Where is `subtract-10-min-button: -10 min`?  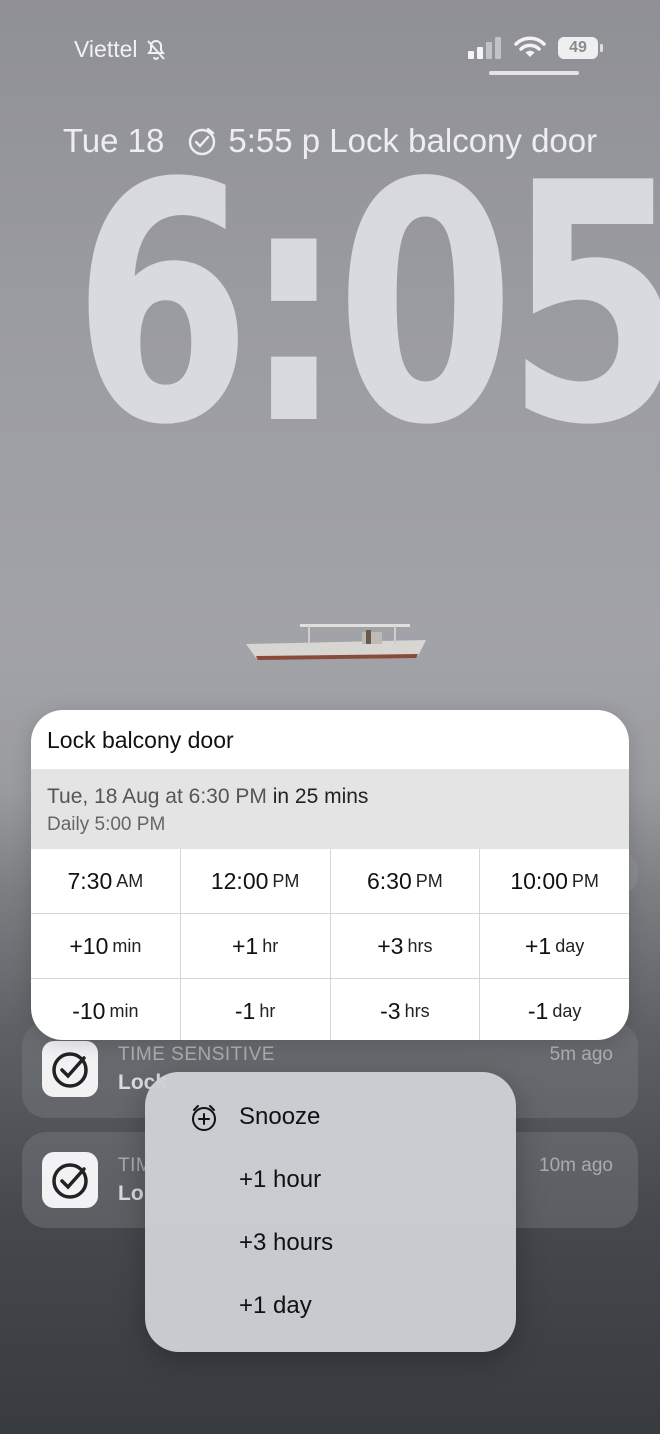
subtract-10-min-button: -10 min is located at coordinates (105, 1009).